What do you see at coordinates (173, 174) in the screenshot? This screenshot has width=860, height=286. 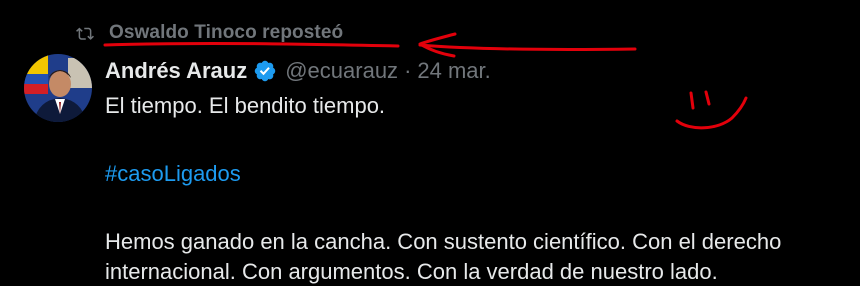 I see `hashtag-link: #casoLigados` at bounding box center [173, 174].